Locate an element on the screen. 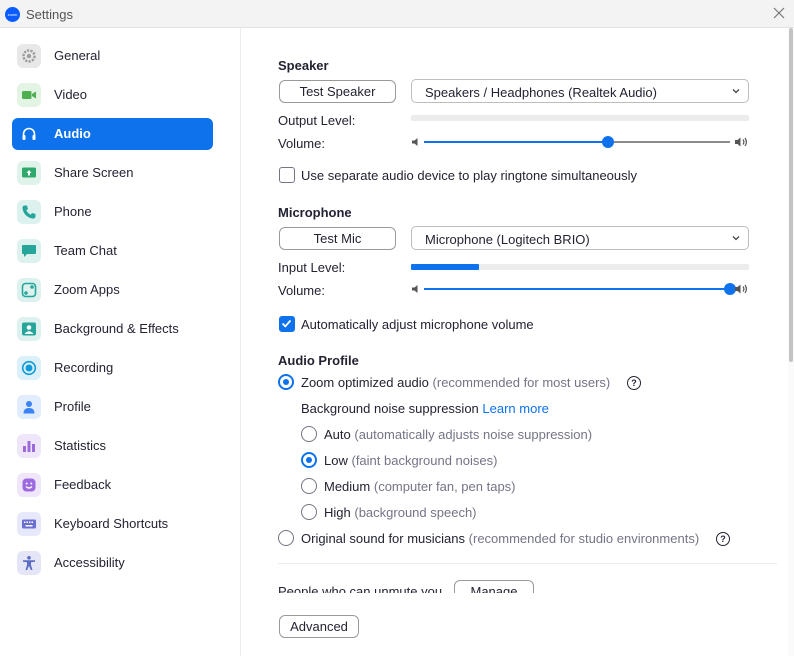  sidebar-item-keyboard-shortcuts: Keyboard Shortcuts is located at coordinates (112, 524).